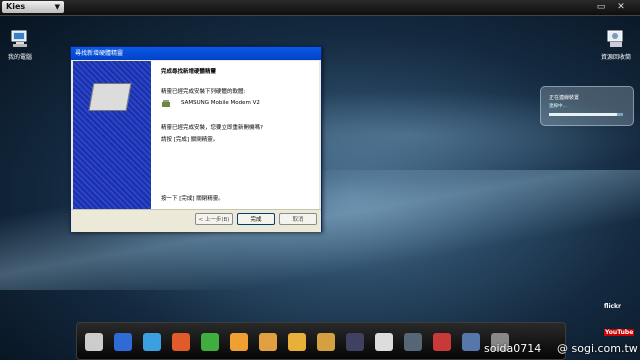 The image size is (640, 360). What do you see at coordinates (619, 332) in the screenshot?
I see `youtube-logo: YouTube` at bounding box center [619, 332].